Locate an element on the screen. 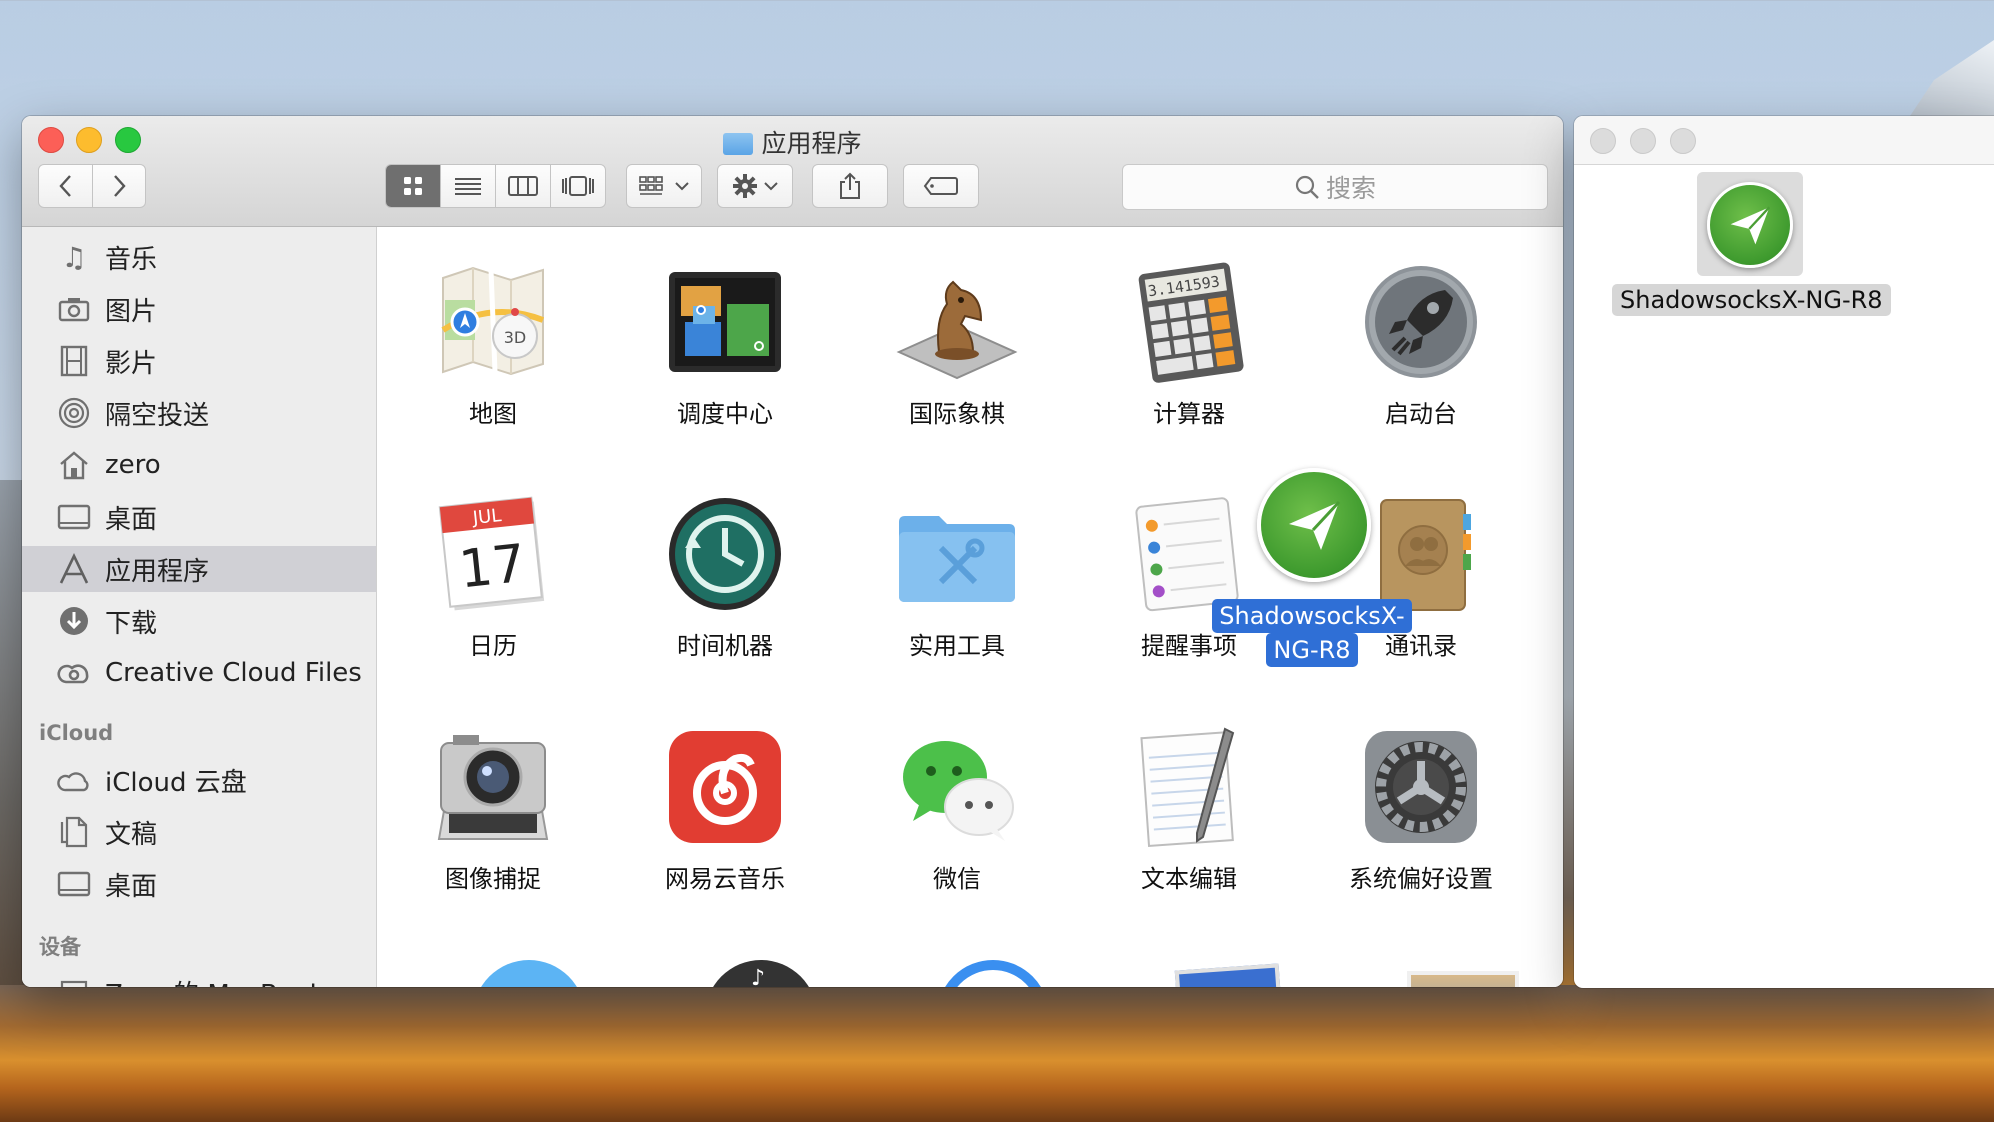  app-partial-preview-icon is located at coordinates (1463, 979).